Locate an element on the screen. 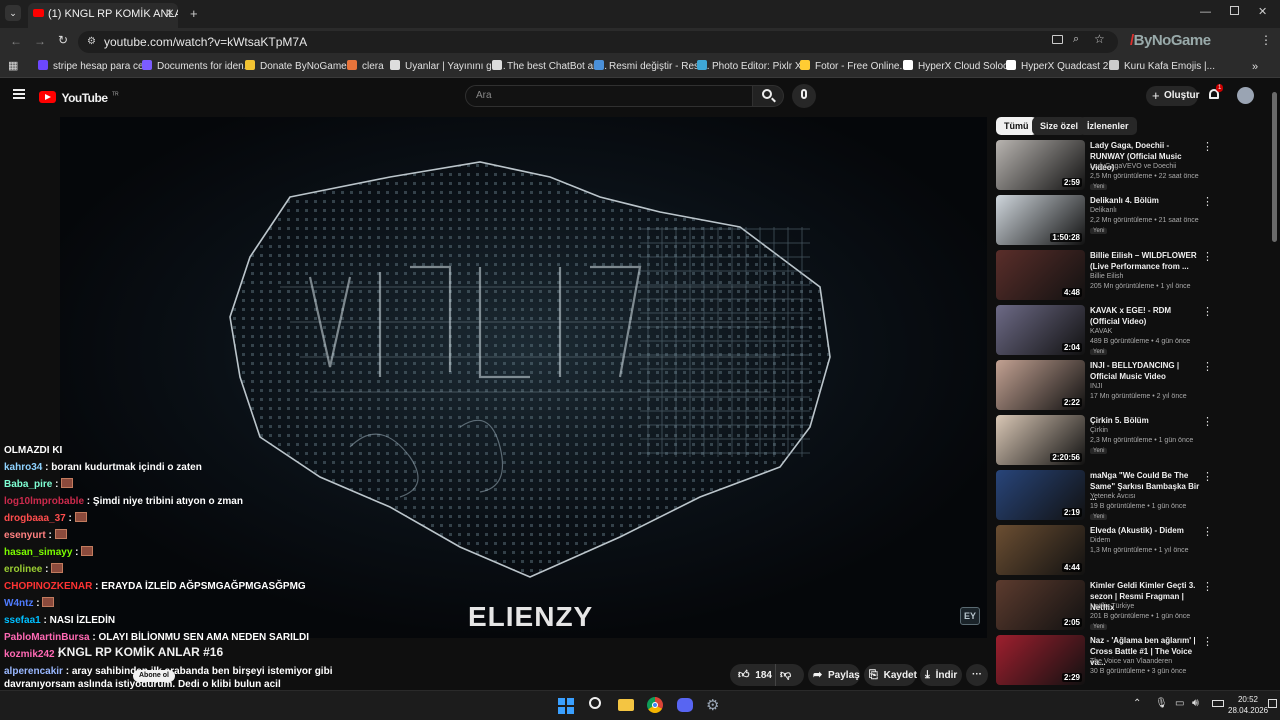  filter-chip: Size özel is located at coordinates (1059, 126).